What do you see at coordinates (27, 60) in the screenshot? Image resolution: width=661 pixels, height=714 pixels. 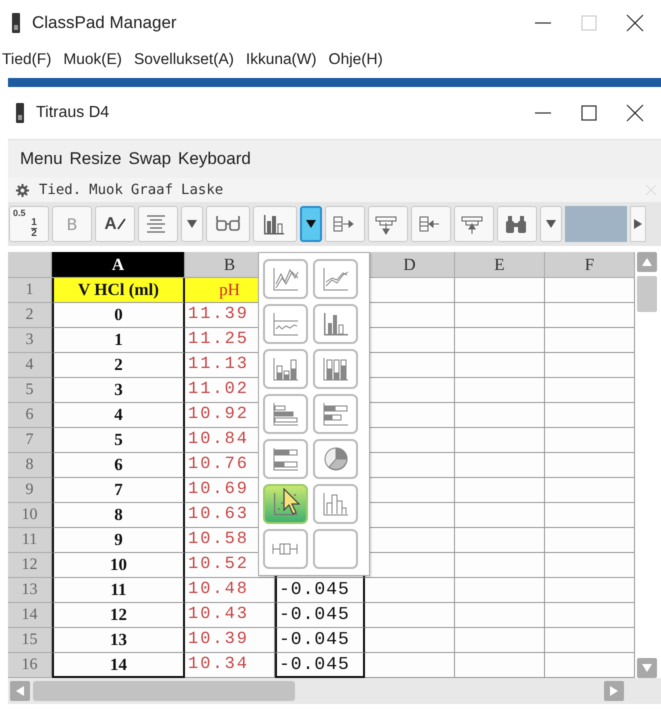 I see `menu-item: Tied(F)` at bounding box center [27, 60].